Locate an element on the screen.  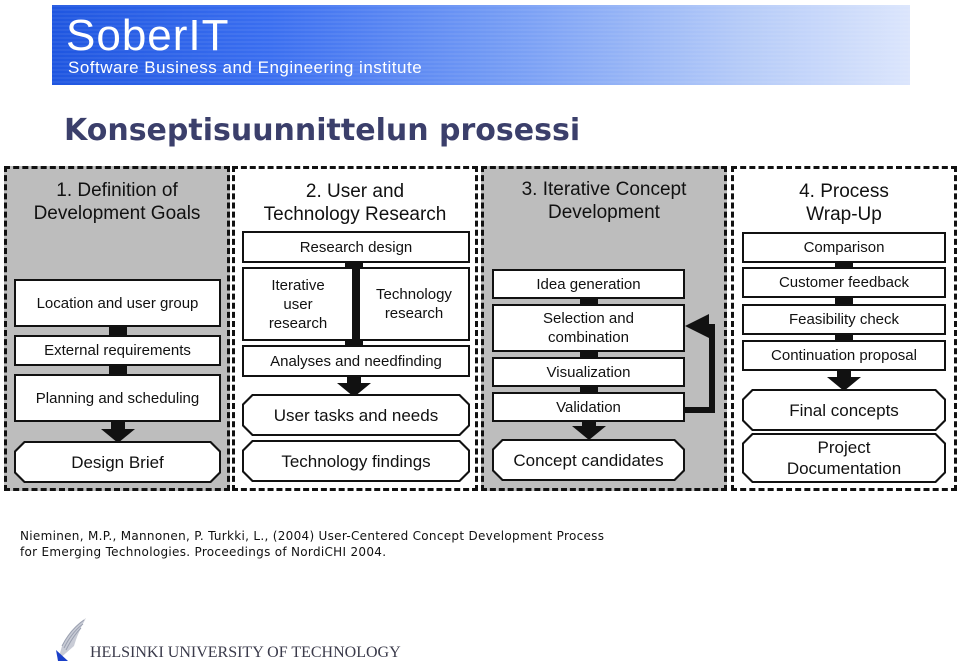
step-comparison: Comparison is located at coordinates (844, 247).